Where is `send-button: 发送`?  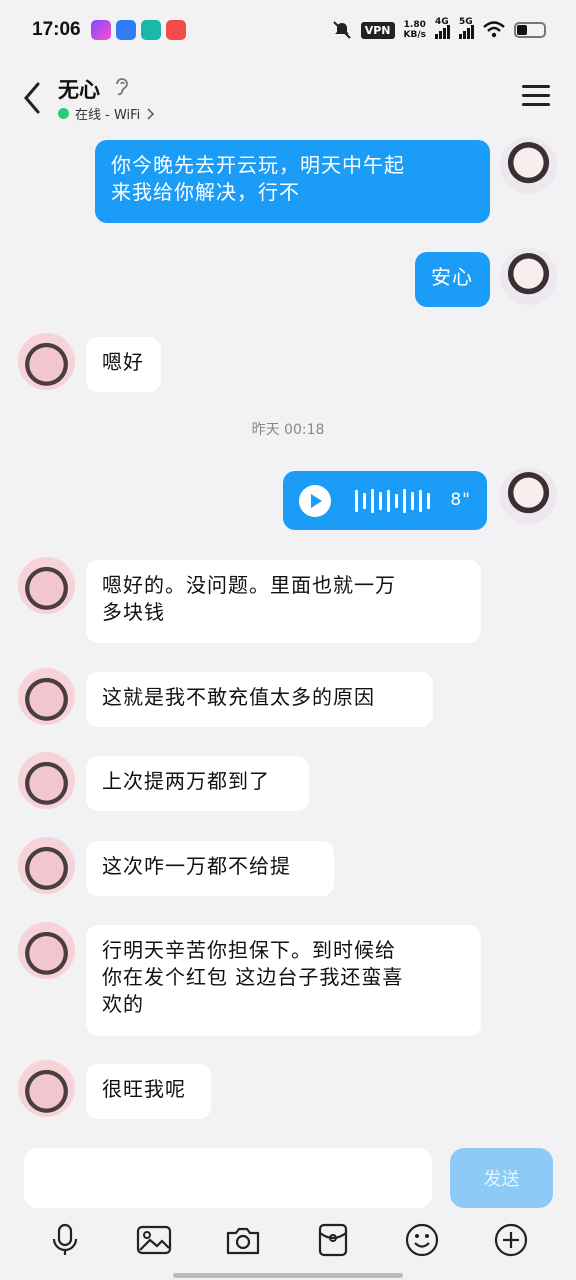 send-button: 发送 is located at coordinates (501, 1178).